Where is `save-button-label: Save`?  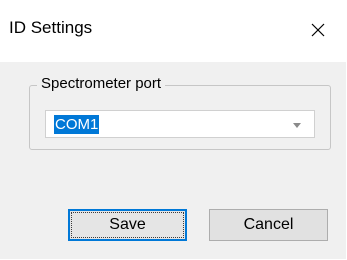 save-button-label: Save is located at coordinates (127, 224).